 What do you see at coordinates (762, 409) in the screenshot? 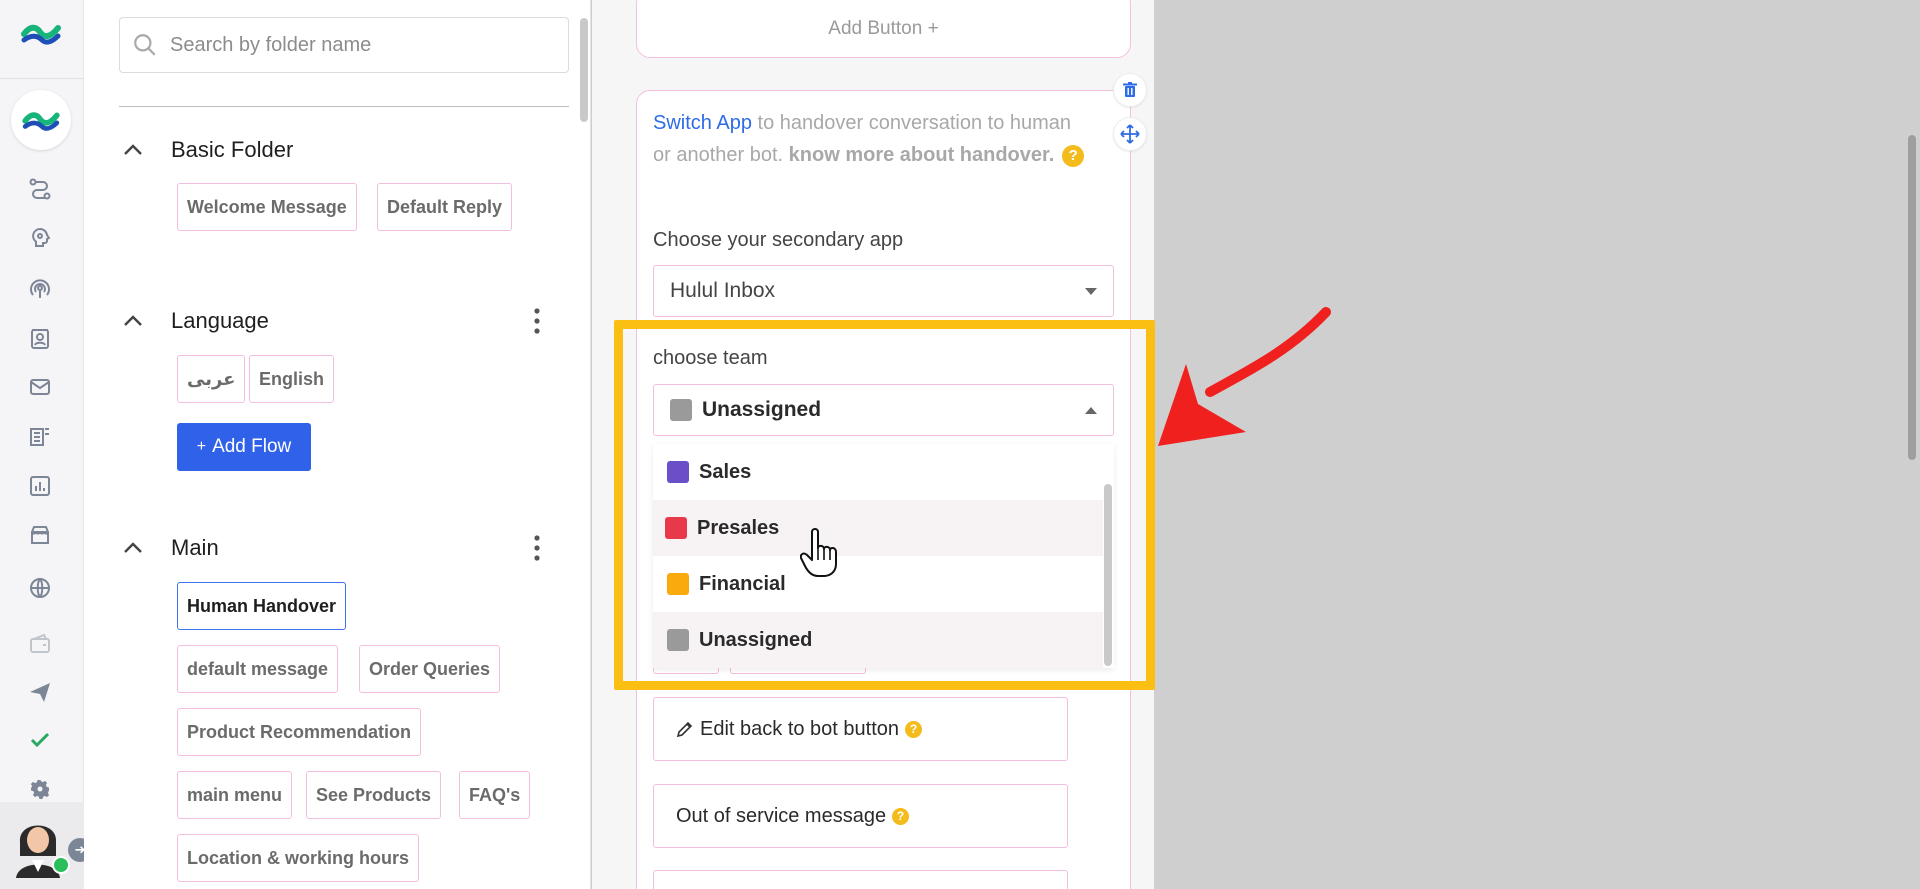
I see `team-selected-value: Unassigned` at bounding box center [762, 409].